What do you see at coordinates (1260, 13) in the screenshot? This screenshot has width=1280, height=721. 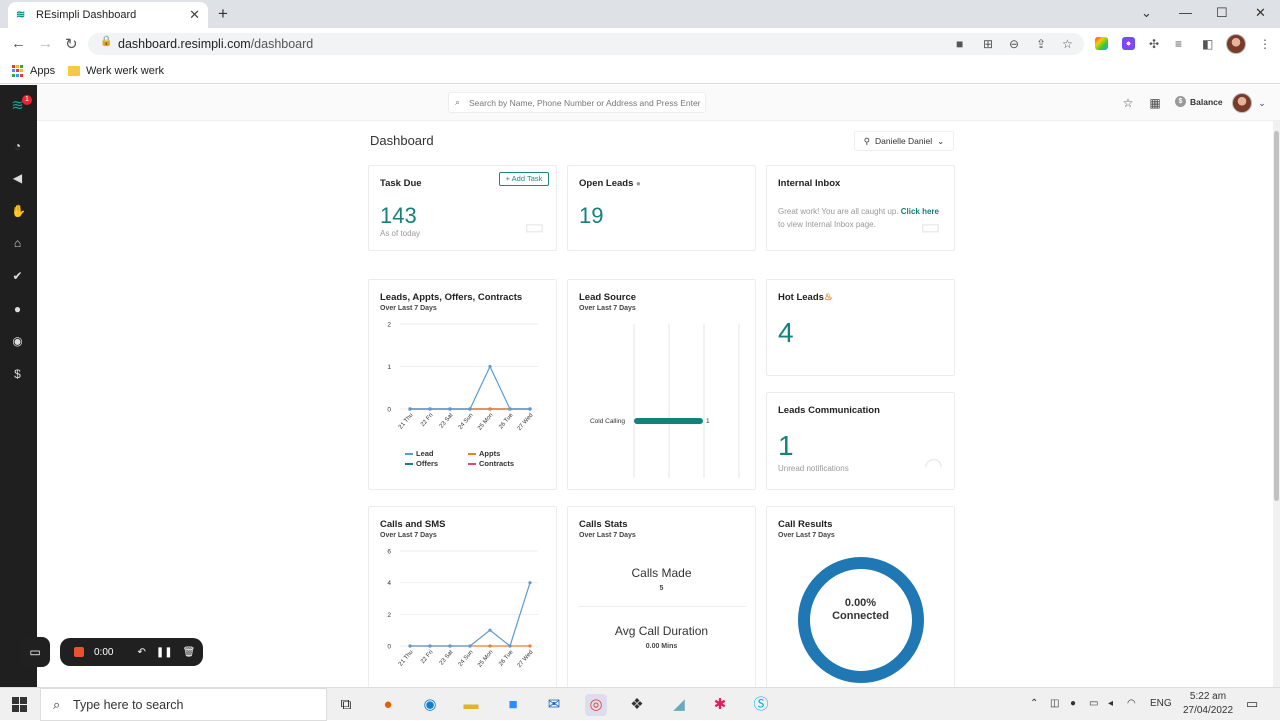 I see `close-window-icon: ✕` at bounding box center [1260, 13].